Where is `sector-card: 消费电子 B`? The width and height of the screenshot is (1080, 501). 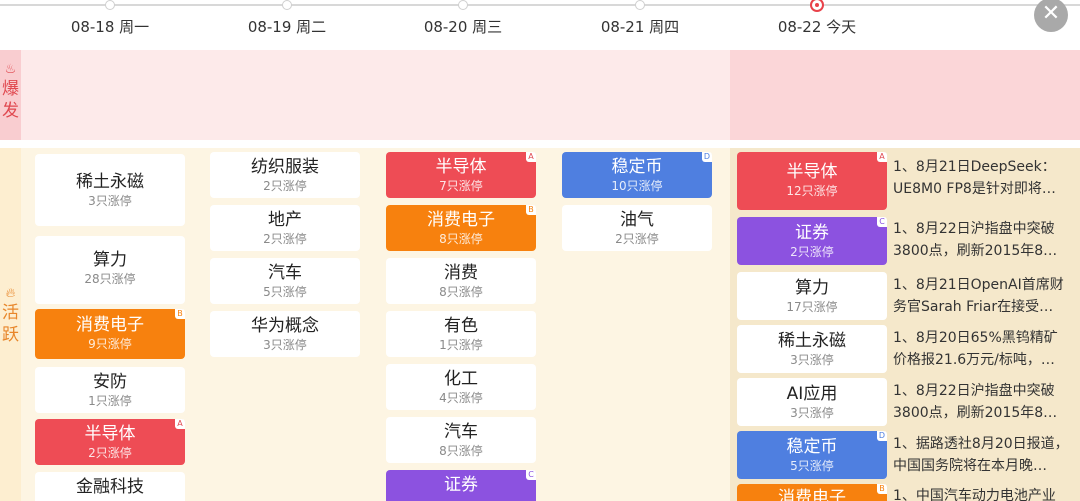
sector-card: 消费电子 B is located at coordinates (812, 492).